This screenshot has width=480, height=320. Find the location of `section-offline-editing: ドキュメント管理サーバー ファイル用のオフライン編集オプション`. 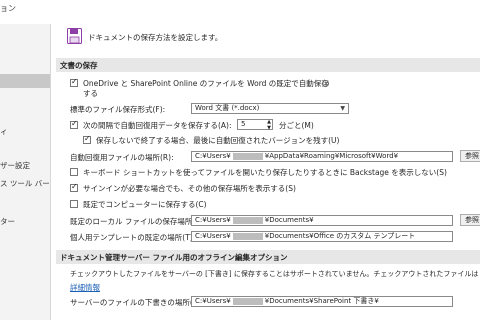

section-offline-editing: ドキュメント管理サーバー ファイル用のオフライン編集オプション is located at coordinates (268, 257).